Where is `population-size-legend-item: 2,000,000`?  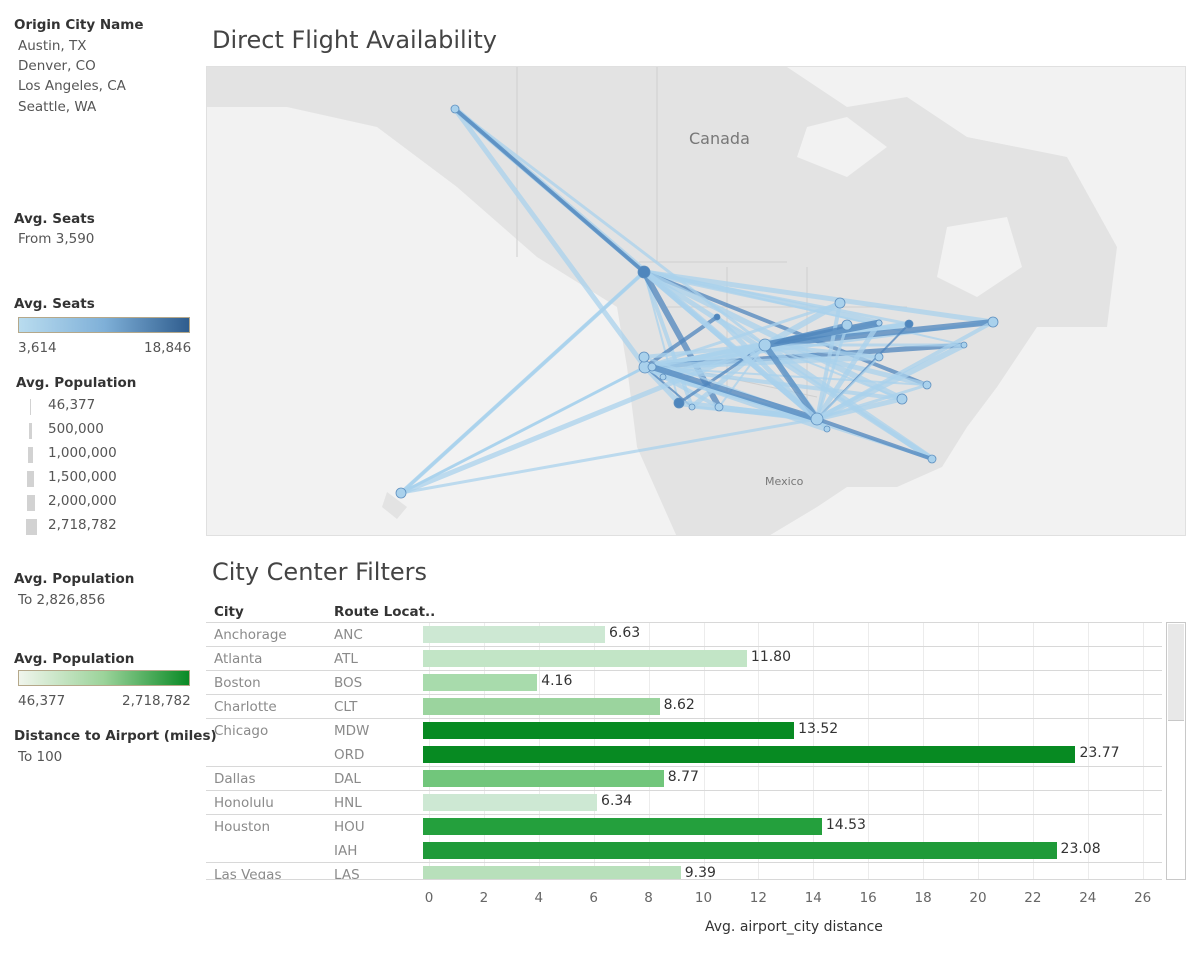 population-size-legend-item: 2,000,000 is located at coordinates (102, 503).